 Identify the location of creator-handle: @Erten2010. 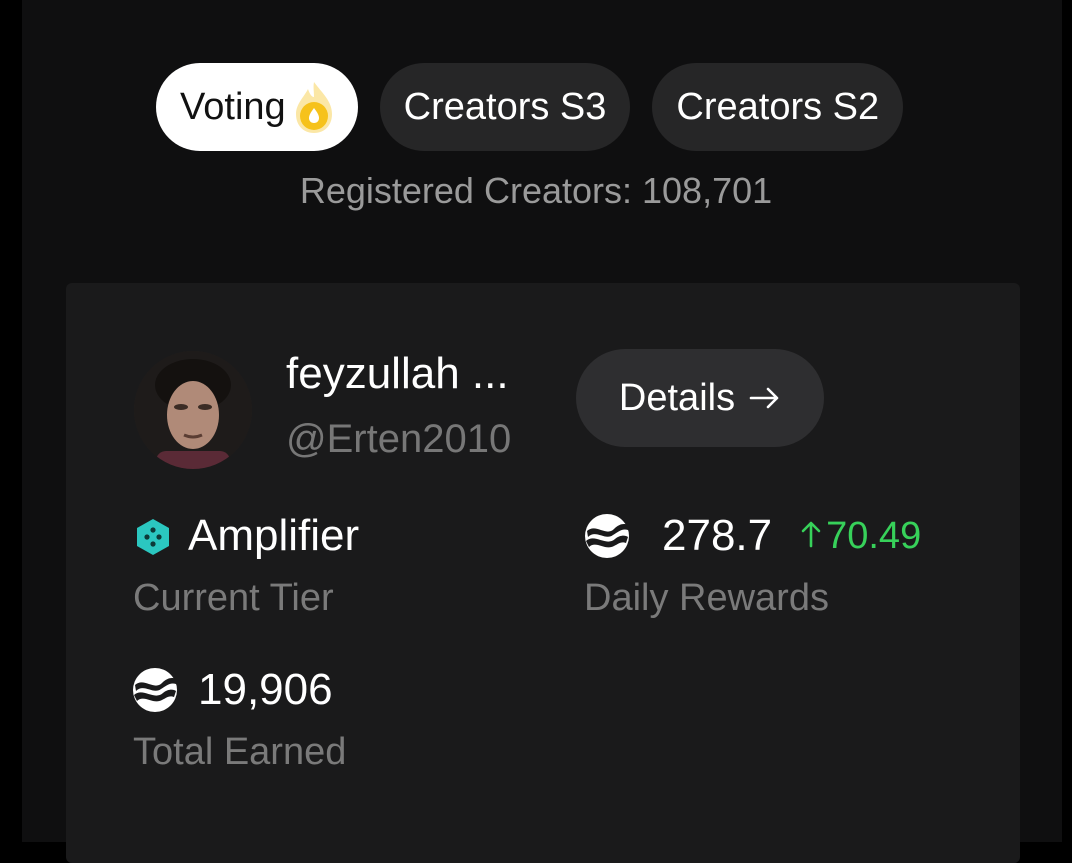
(399, 439).